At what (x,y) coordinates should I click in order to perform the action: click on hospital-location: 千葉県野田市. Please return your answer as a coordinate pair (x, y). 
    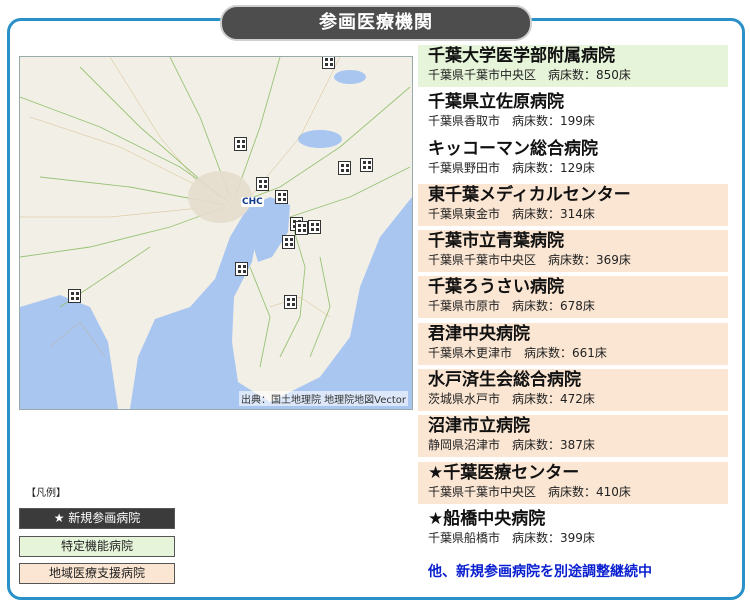
    Looking at the image, I should click on (464, 167).